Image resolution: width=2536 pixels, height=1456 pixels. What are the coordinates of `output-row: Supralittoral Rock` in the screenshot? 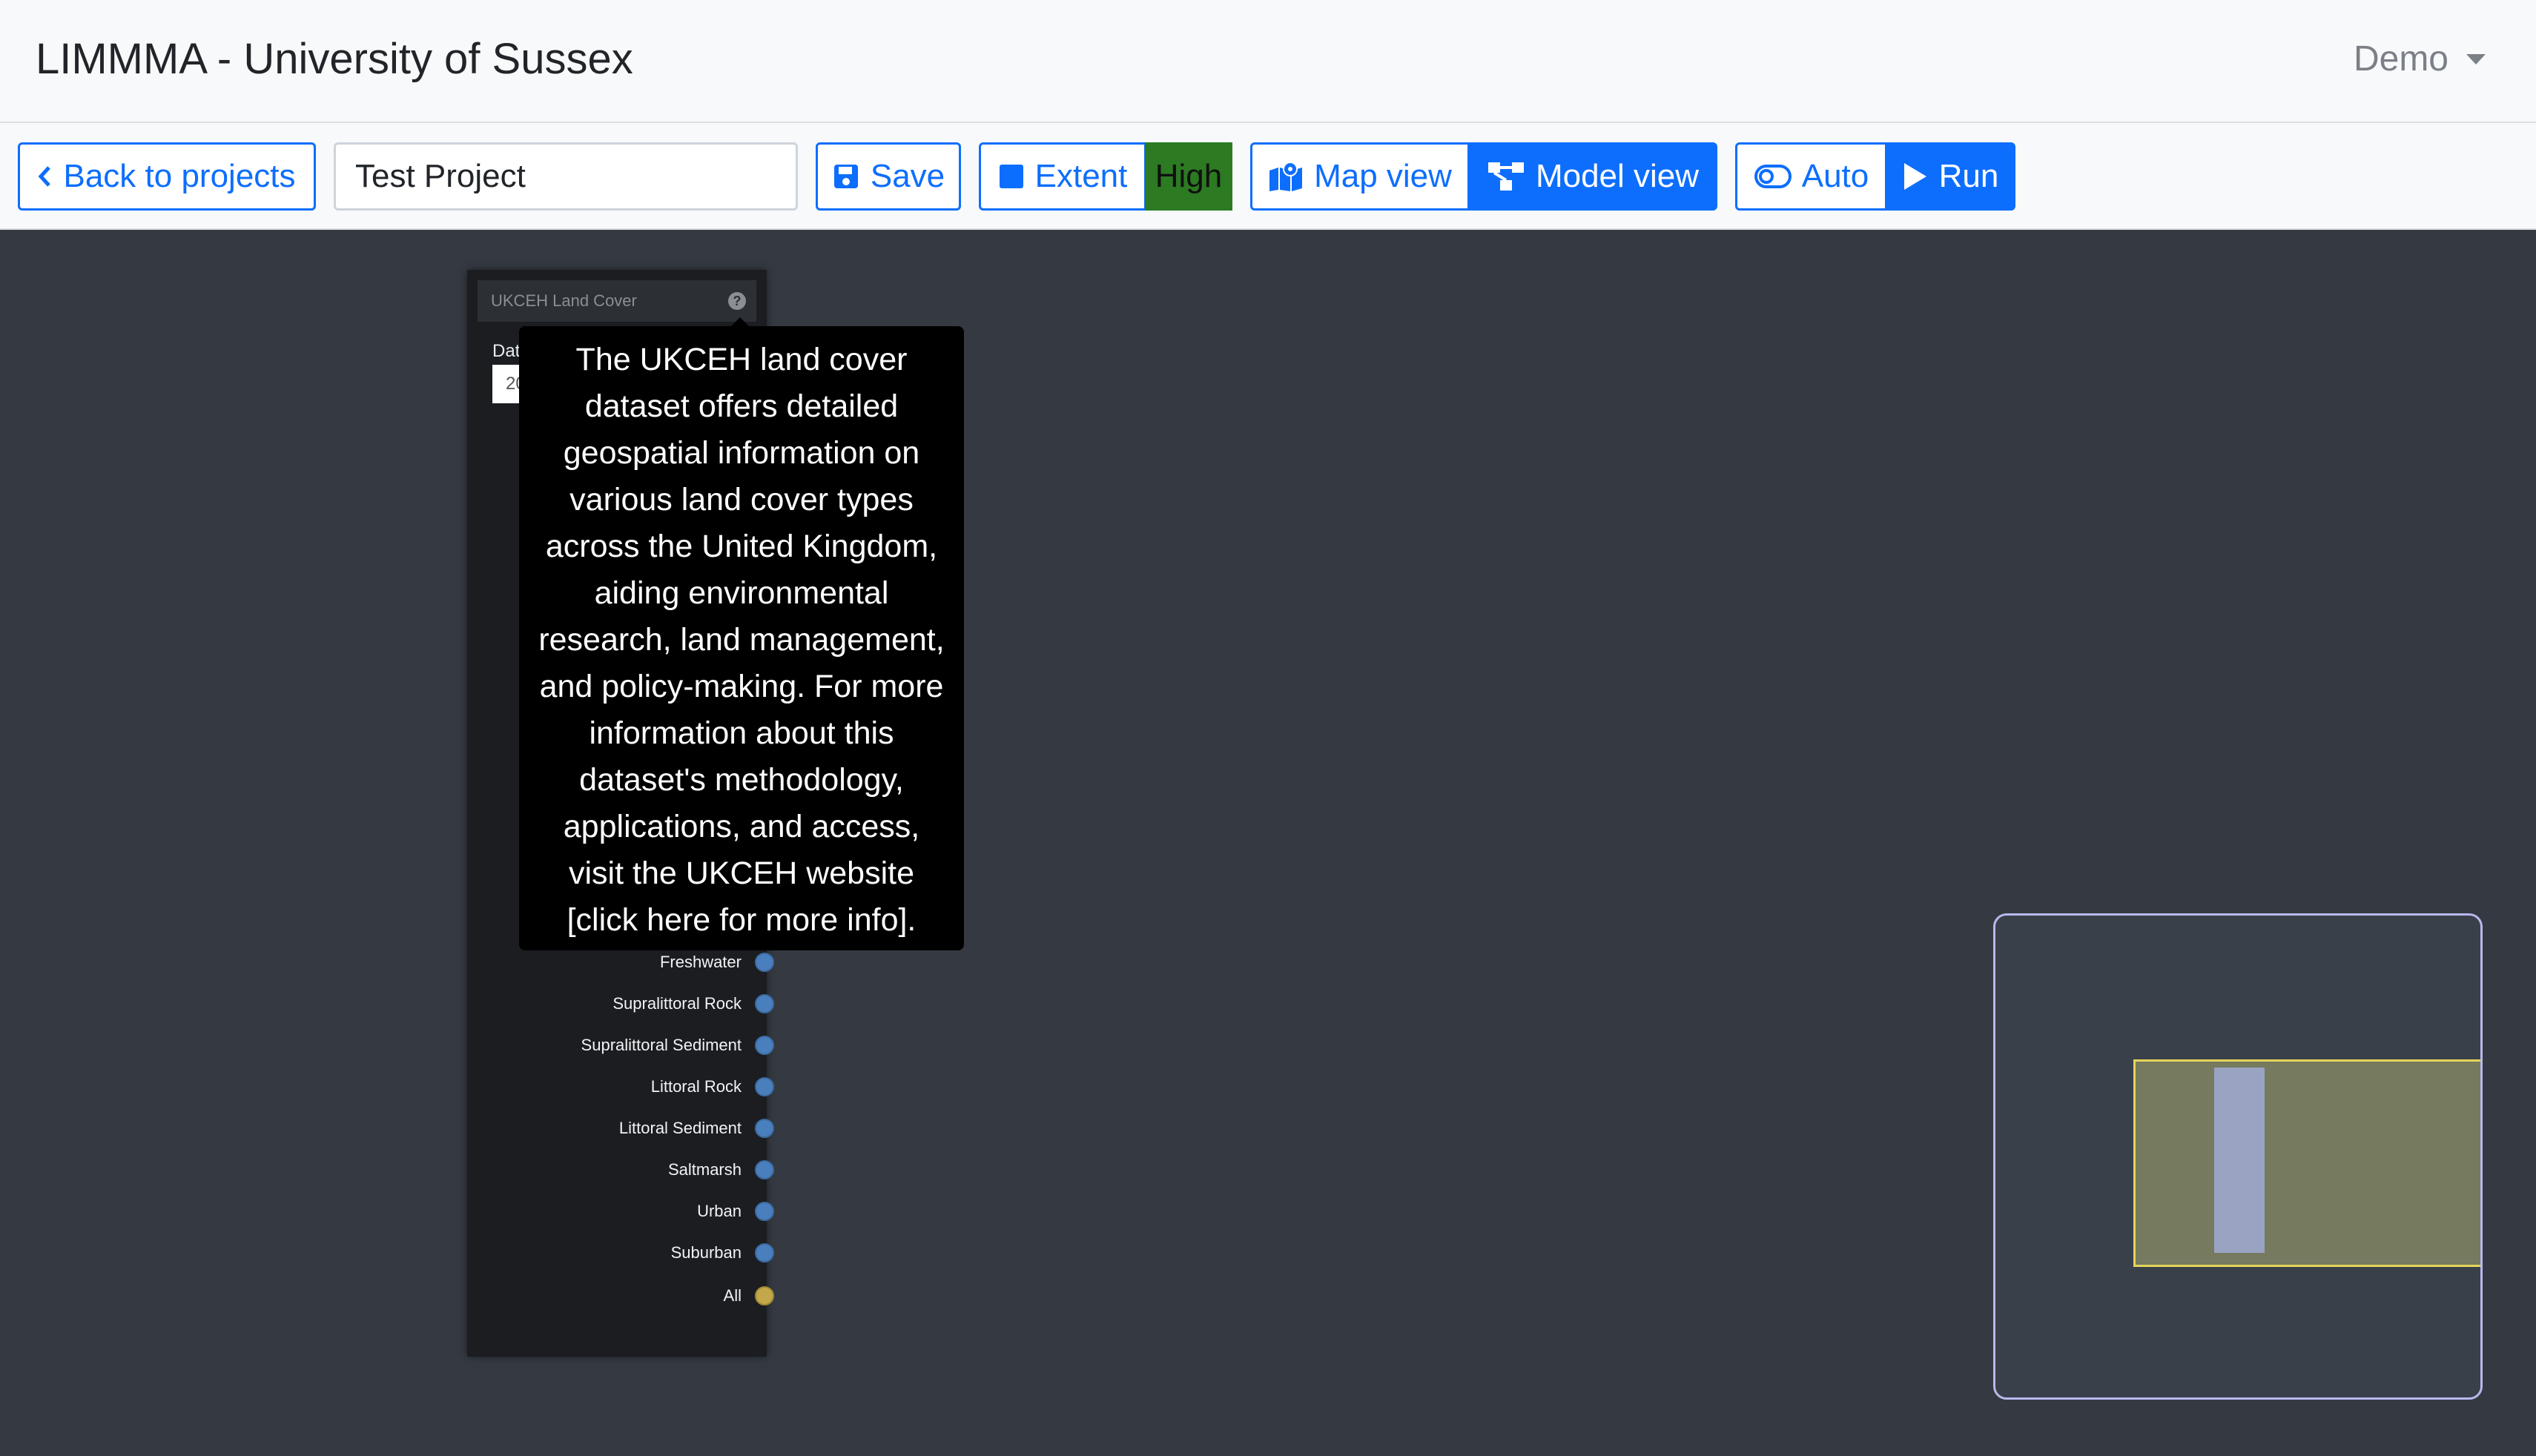 It's located at (693, 1004).